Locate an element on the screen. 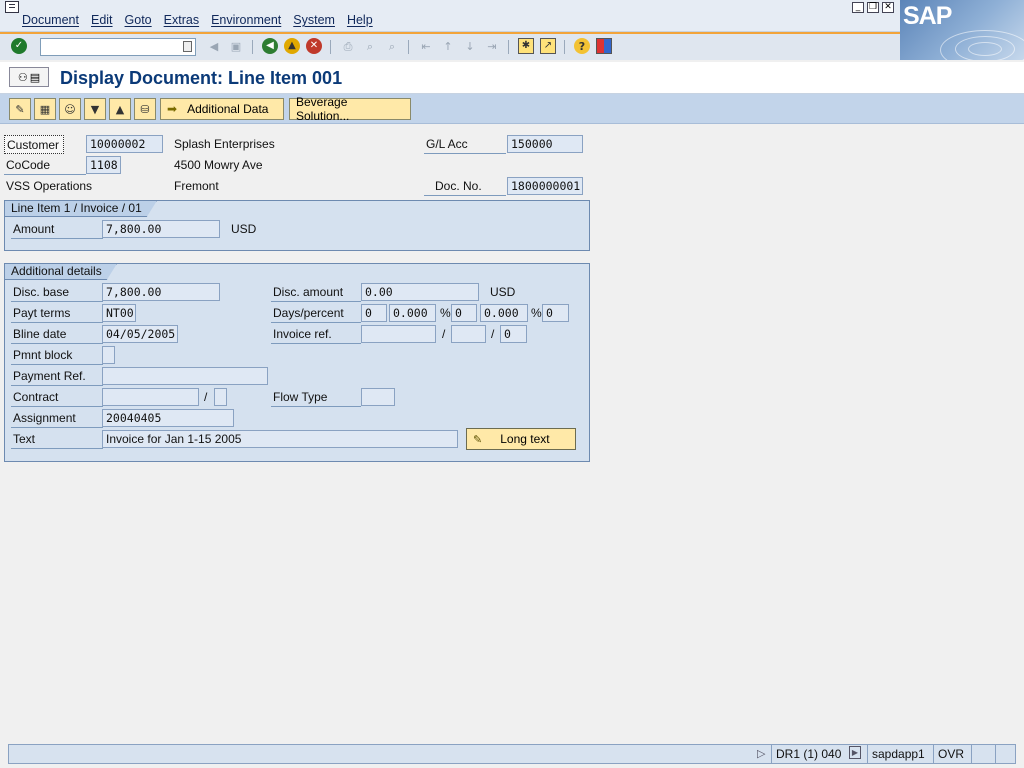 Image resolution: width=1024 pixels, height=768 pixels. long-text-button: ✎ Long text is located at coordinates (521, 439).